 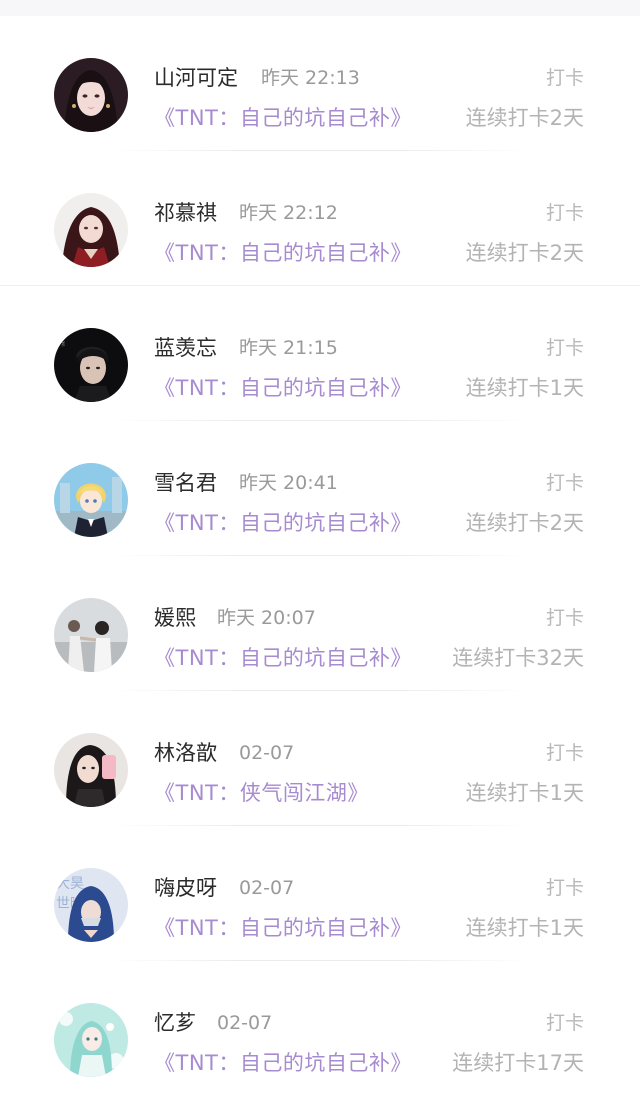 I want to click on anime-blonde-avatar, so click(x=91, y=500).